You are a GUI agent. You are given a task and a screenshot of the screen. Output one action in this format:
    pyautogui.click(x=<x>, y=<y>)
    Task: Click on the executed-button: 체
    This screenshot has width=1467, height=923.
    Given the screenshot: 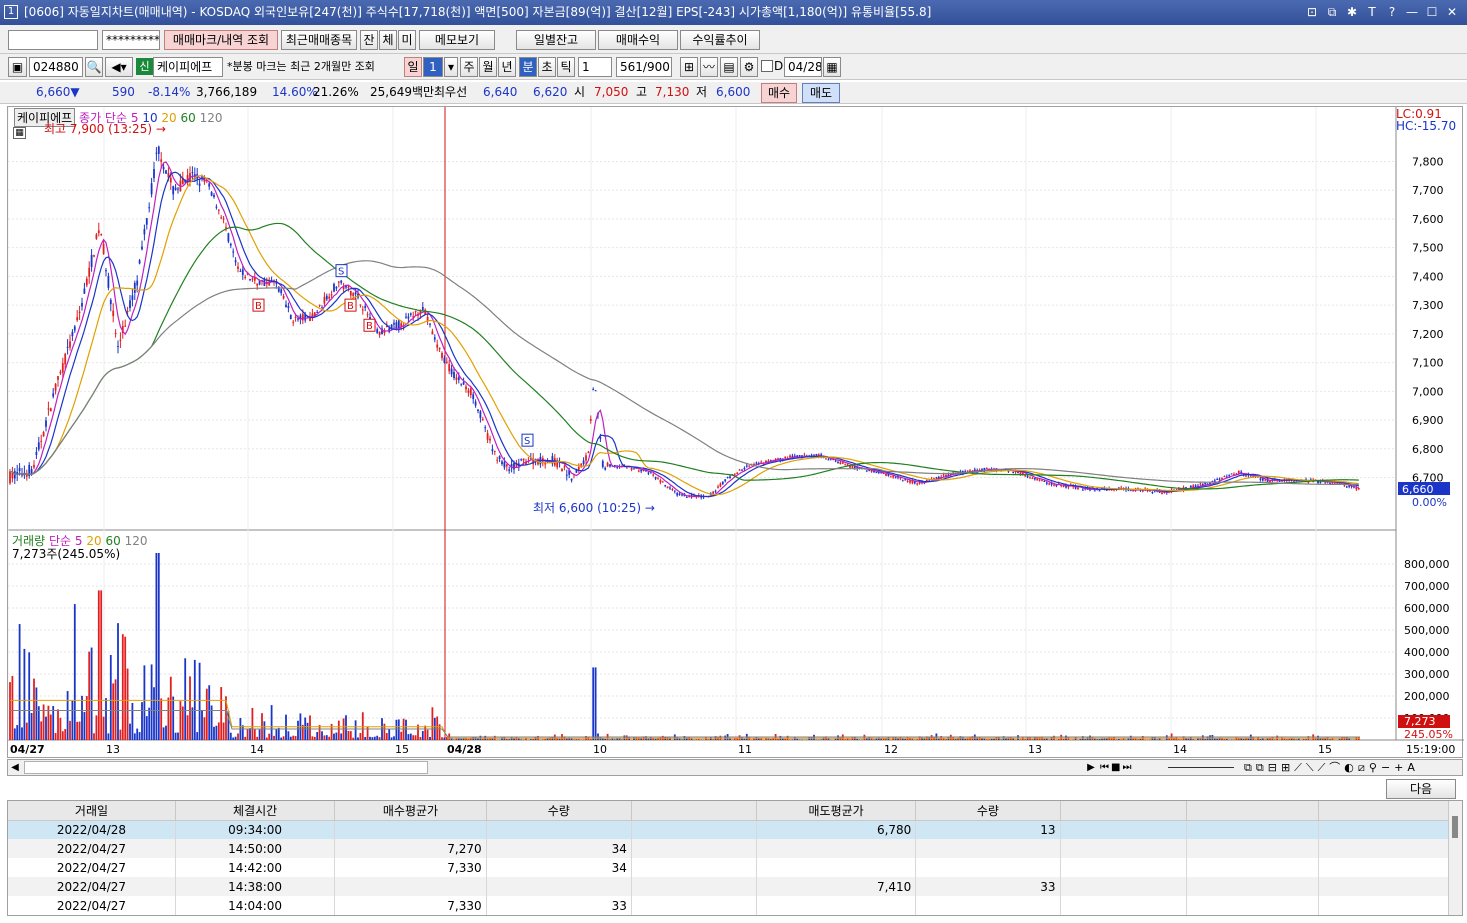 What is the action you would take?
    pyautogui.click(x=388, y=40)
    